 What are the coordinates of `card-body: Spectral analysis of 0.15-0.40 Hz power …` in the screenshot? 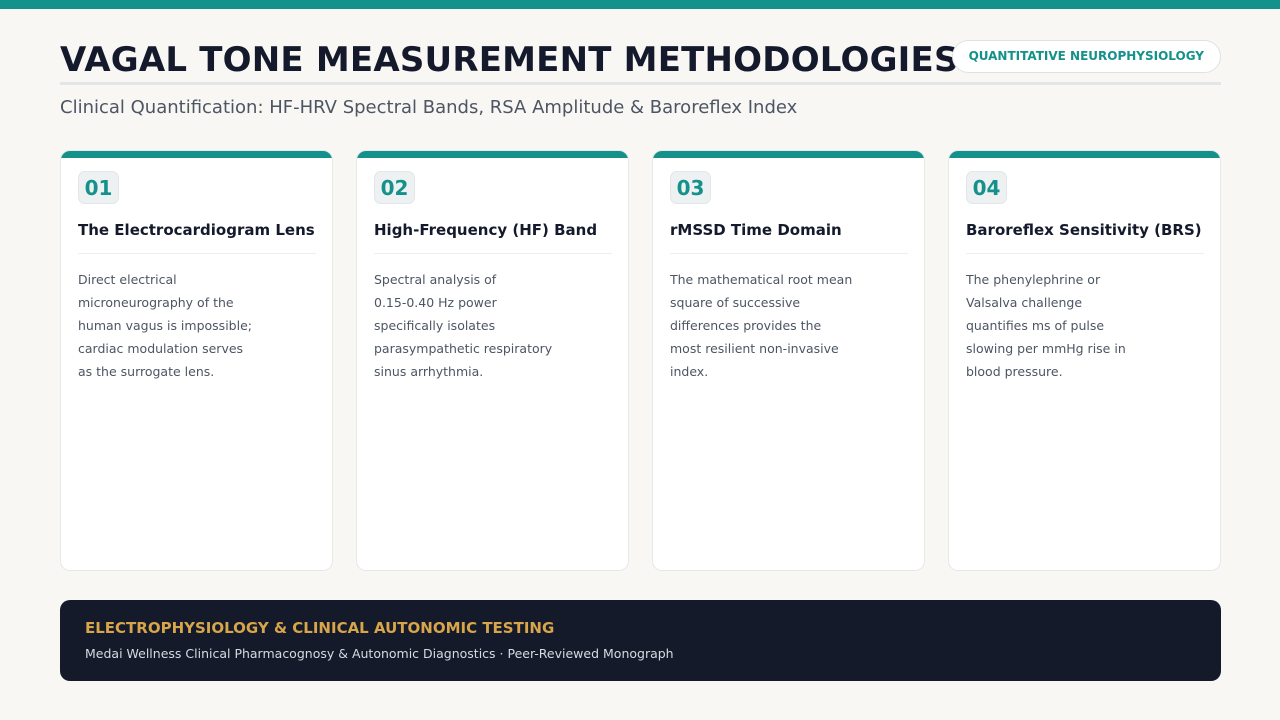 It's located at (464, 325).